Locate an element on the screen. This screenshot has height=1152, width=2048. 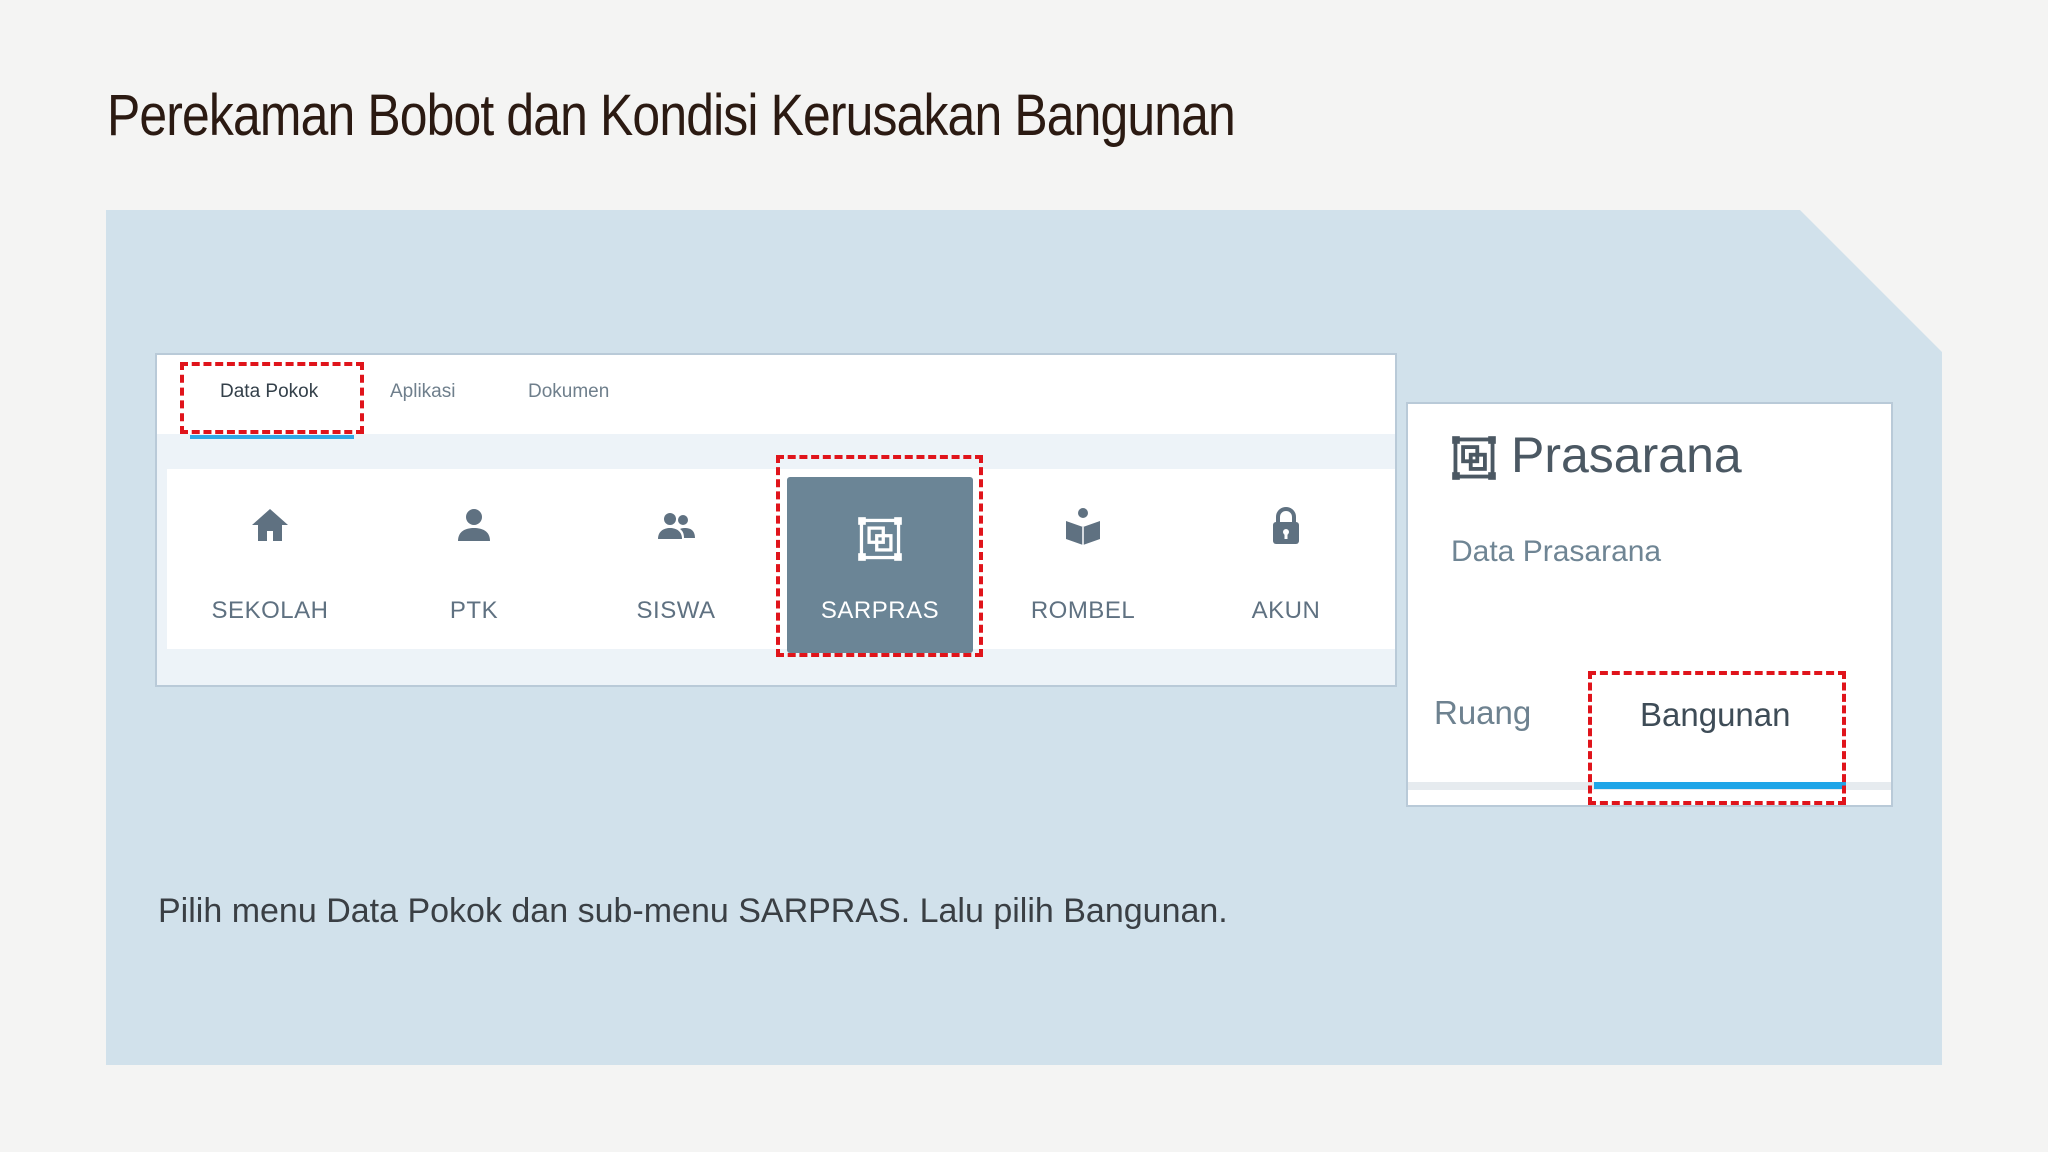
menu-label-rombel: ROMBEL is located at coordinates (1083, 610).